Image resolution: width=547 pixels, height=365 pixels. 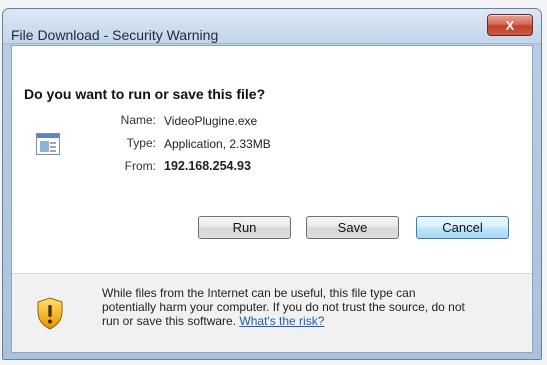 I want to click on name-label: Name:, so click(x=138, y=120).